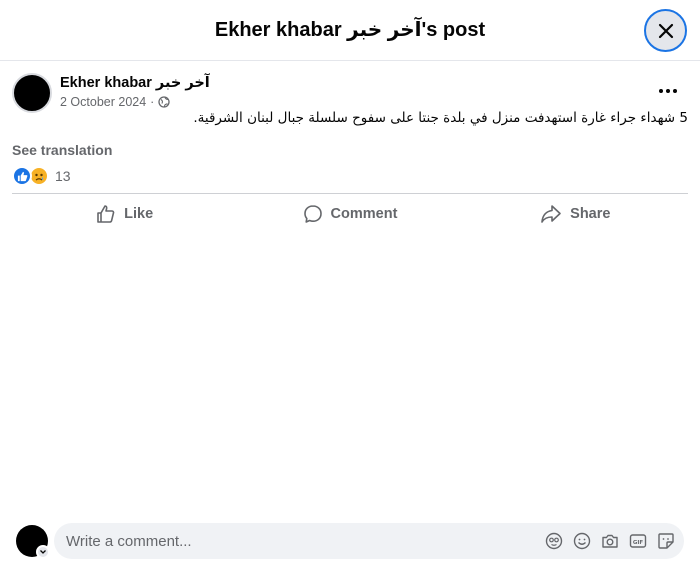  Describe the element at coordinates (582, 541) in the screenshot. I see `emoji-icon` at that location.